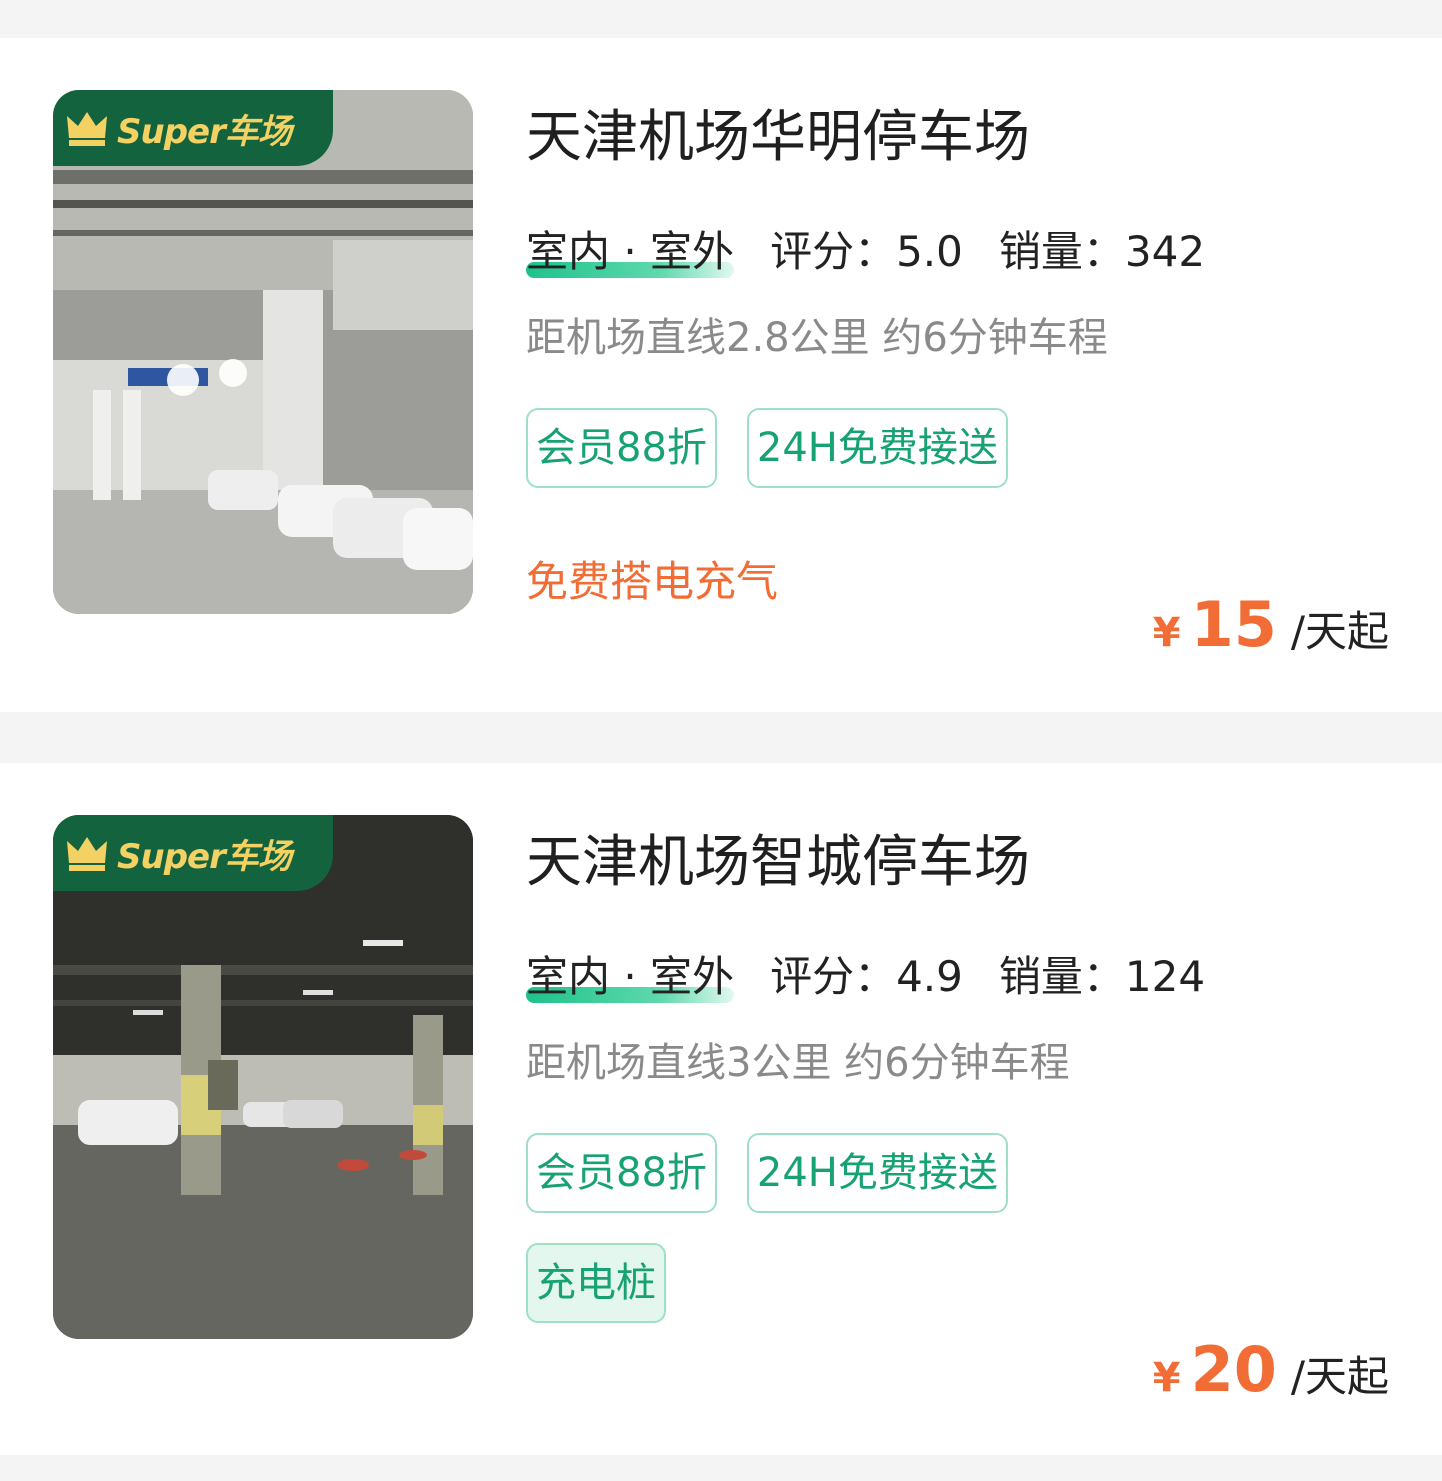 This screenshot has height=1481, width=1442. Describe the element at coordinates (817, 338) in the screenshot. I see `distance-text: 距机场直线2.8公里 约6分钟车程` at that location.